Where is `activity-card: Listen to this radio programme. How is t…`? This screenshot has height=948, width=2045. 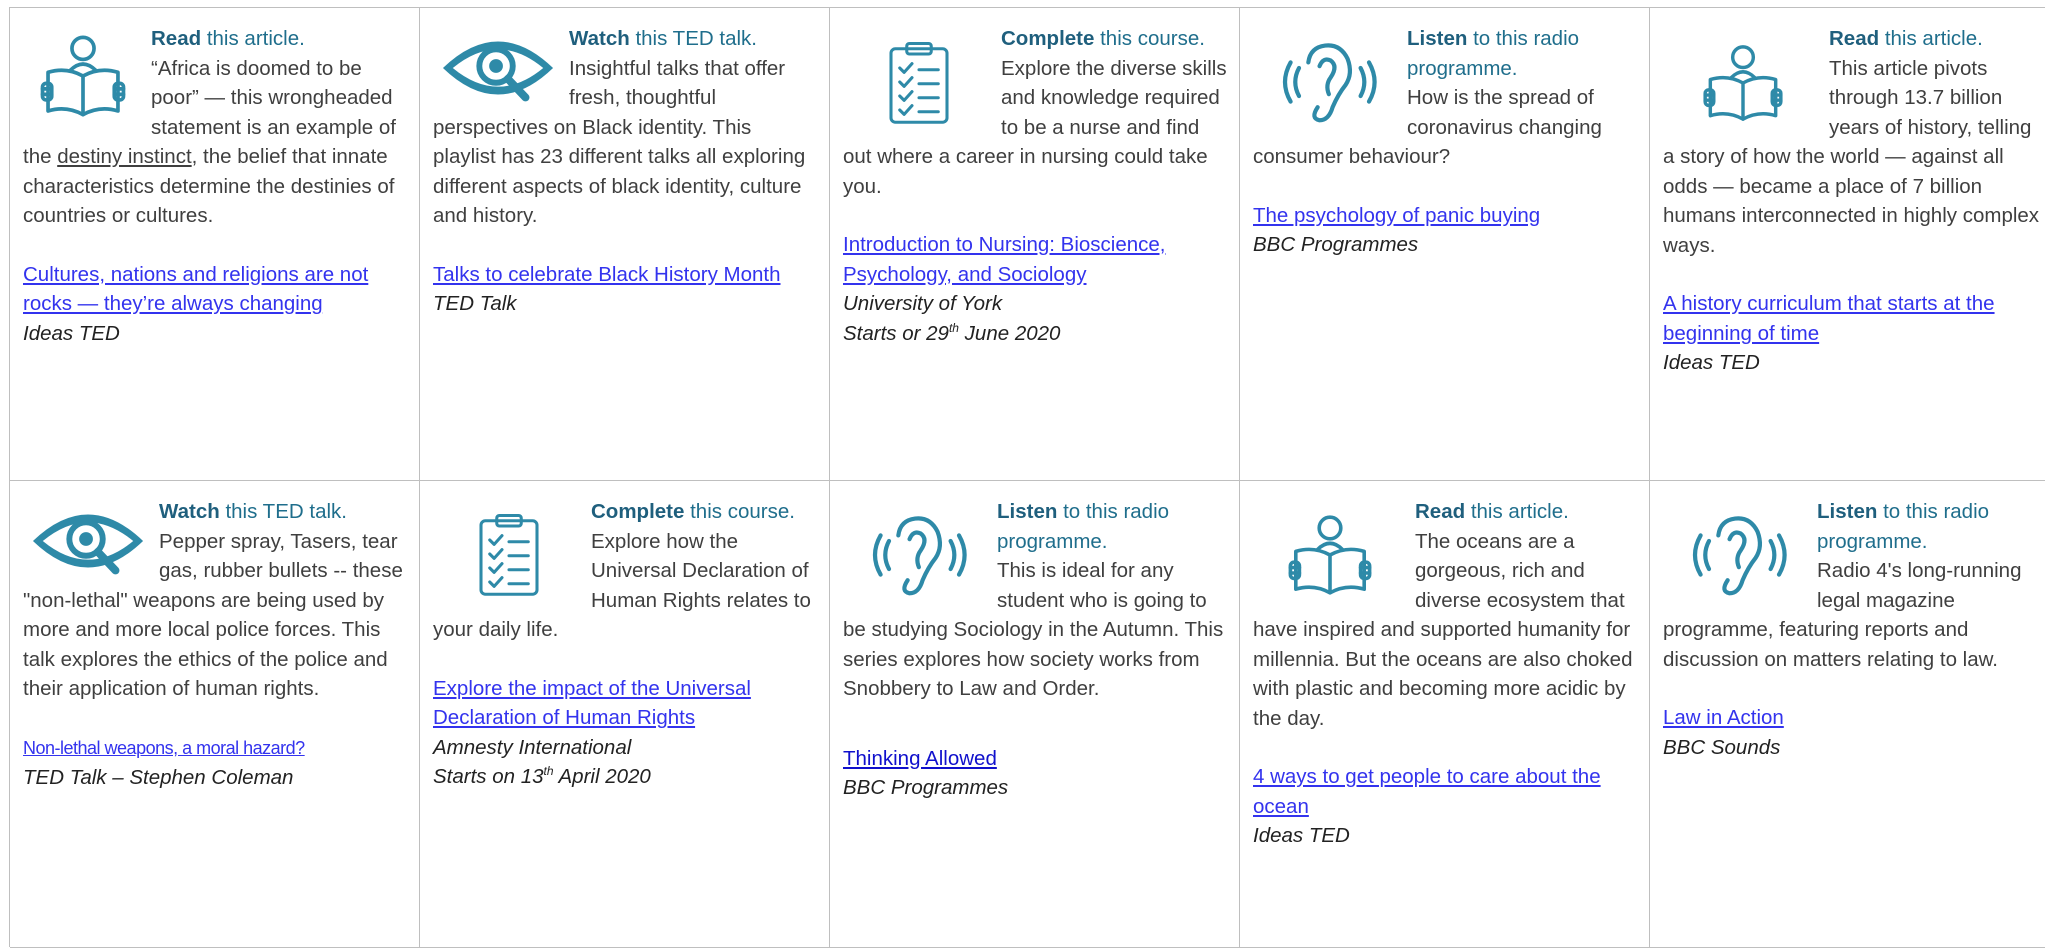
activity-card: Listen to this radio programme. How is t… is located at coordinates (1445, 244).